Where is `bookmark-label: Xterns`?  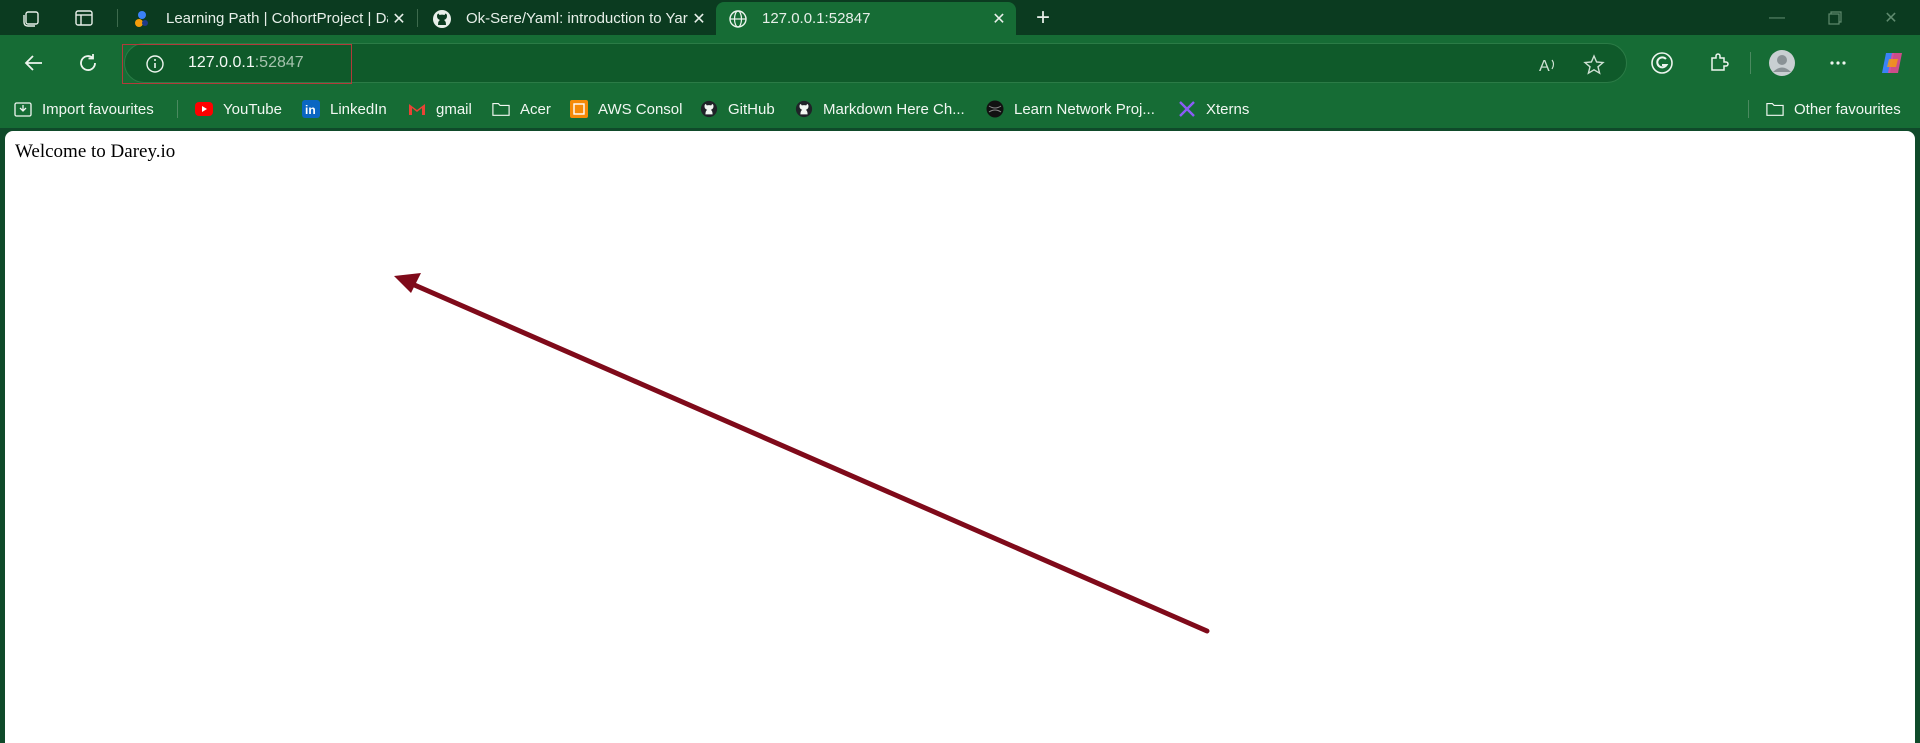 bookmark-label: Xterns is located at coordinates (1228, 109).